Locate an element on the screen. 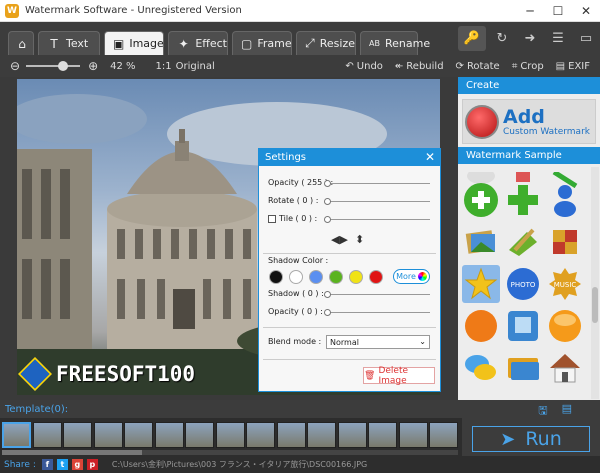  undo-button: ↶ Undo is located at coordinates (364, 66).